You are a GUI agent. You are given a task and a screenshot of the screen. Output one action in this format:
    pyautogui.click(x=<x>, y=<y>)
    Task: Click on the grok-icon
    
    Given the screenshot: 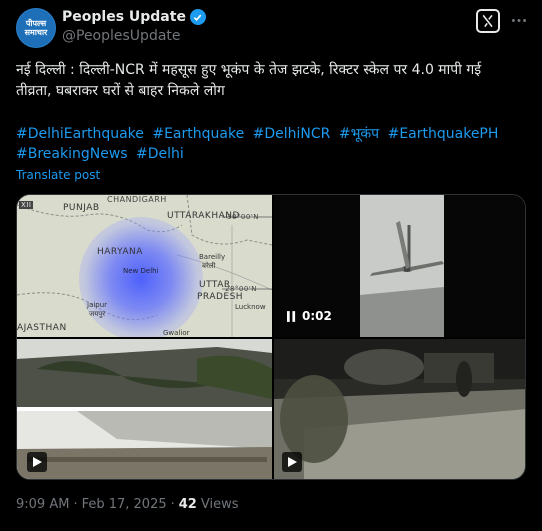 What is the action you would take?
    pyautogui.click(x=488, y=21)
    